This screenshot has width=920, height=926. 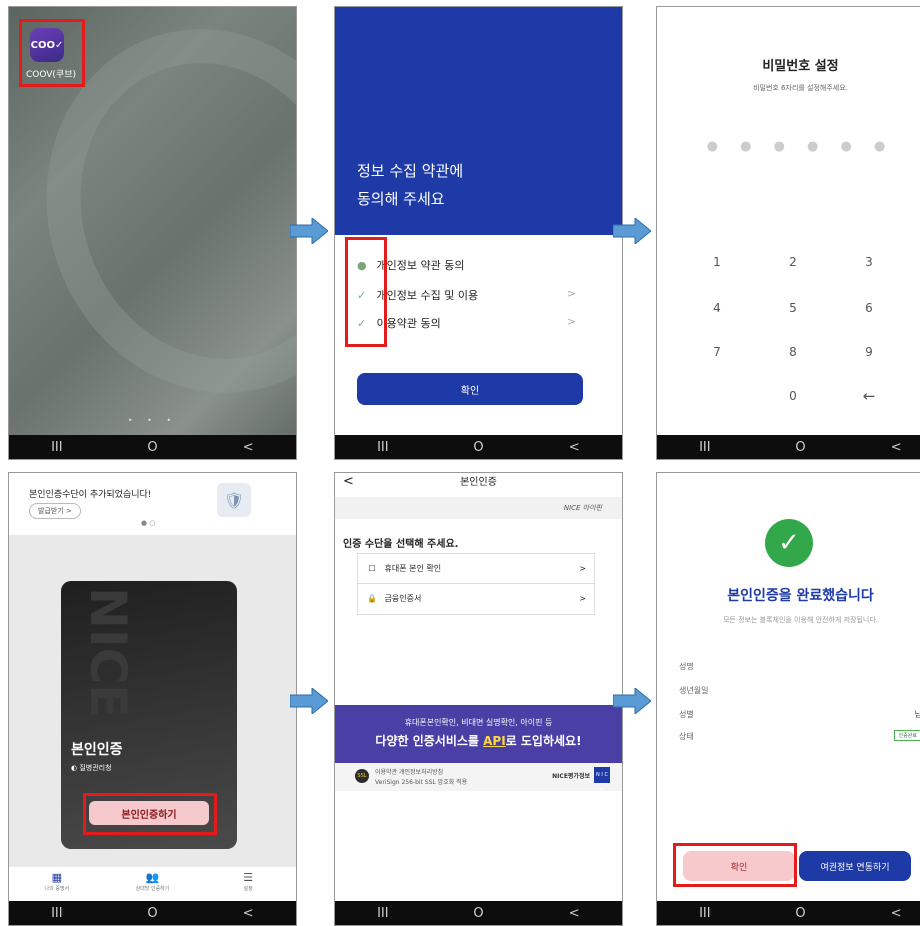 What do you see at coordinates (800, 596) in the screenshot?
I see `complete-title: 본인인증을 완료했습니다` at bounding box center [800, 596].